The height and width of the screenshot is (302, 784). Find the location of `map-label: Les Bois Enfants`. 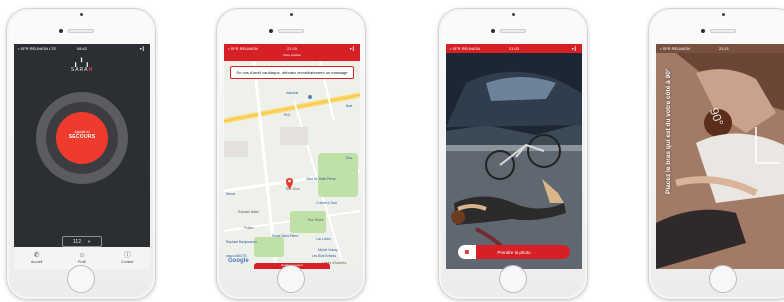

map-label: Les Bois Enfants is located at coordinates (324, 256).